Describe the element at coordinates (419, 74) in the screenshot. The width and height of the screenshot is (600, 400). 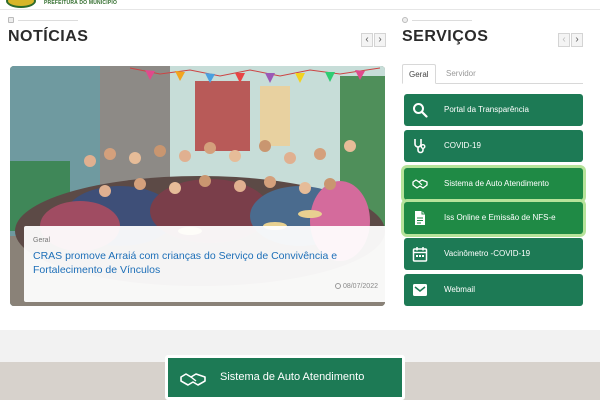
I see `tab-geral: Geral` at that location.